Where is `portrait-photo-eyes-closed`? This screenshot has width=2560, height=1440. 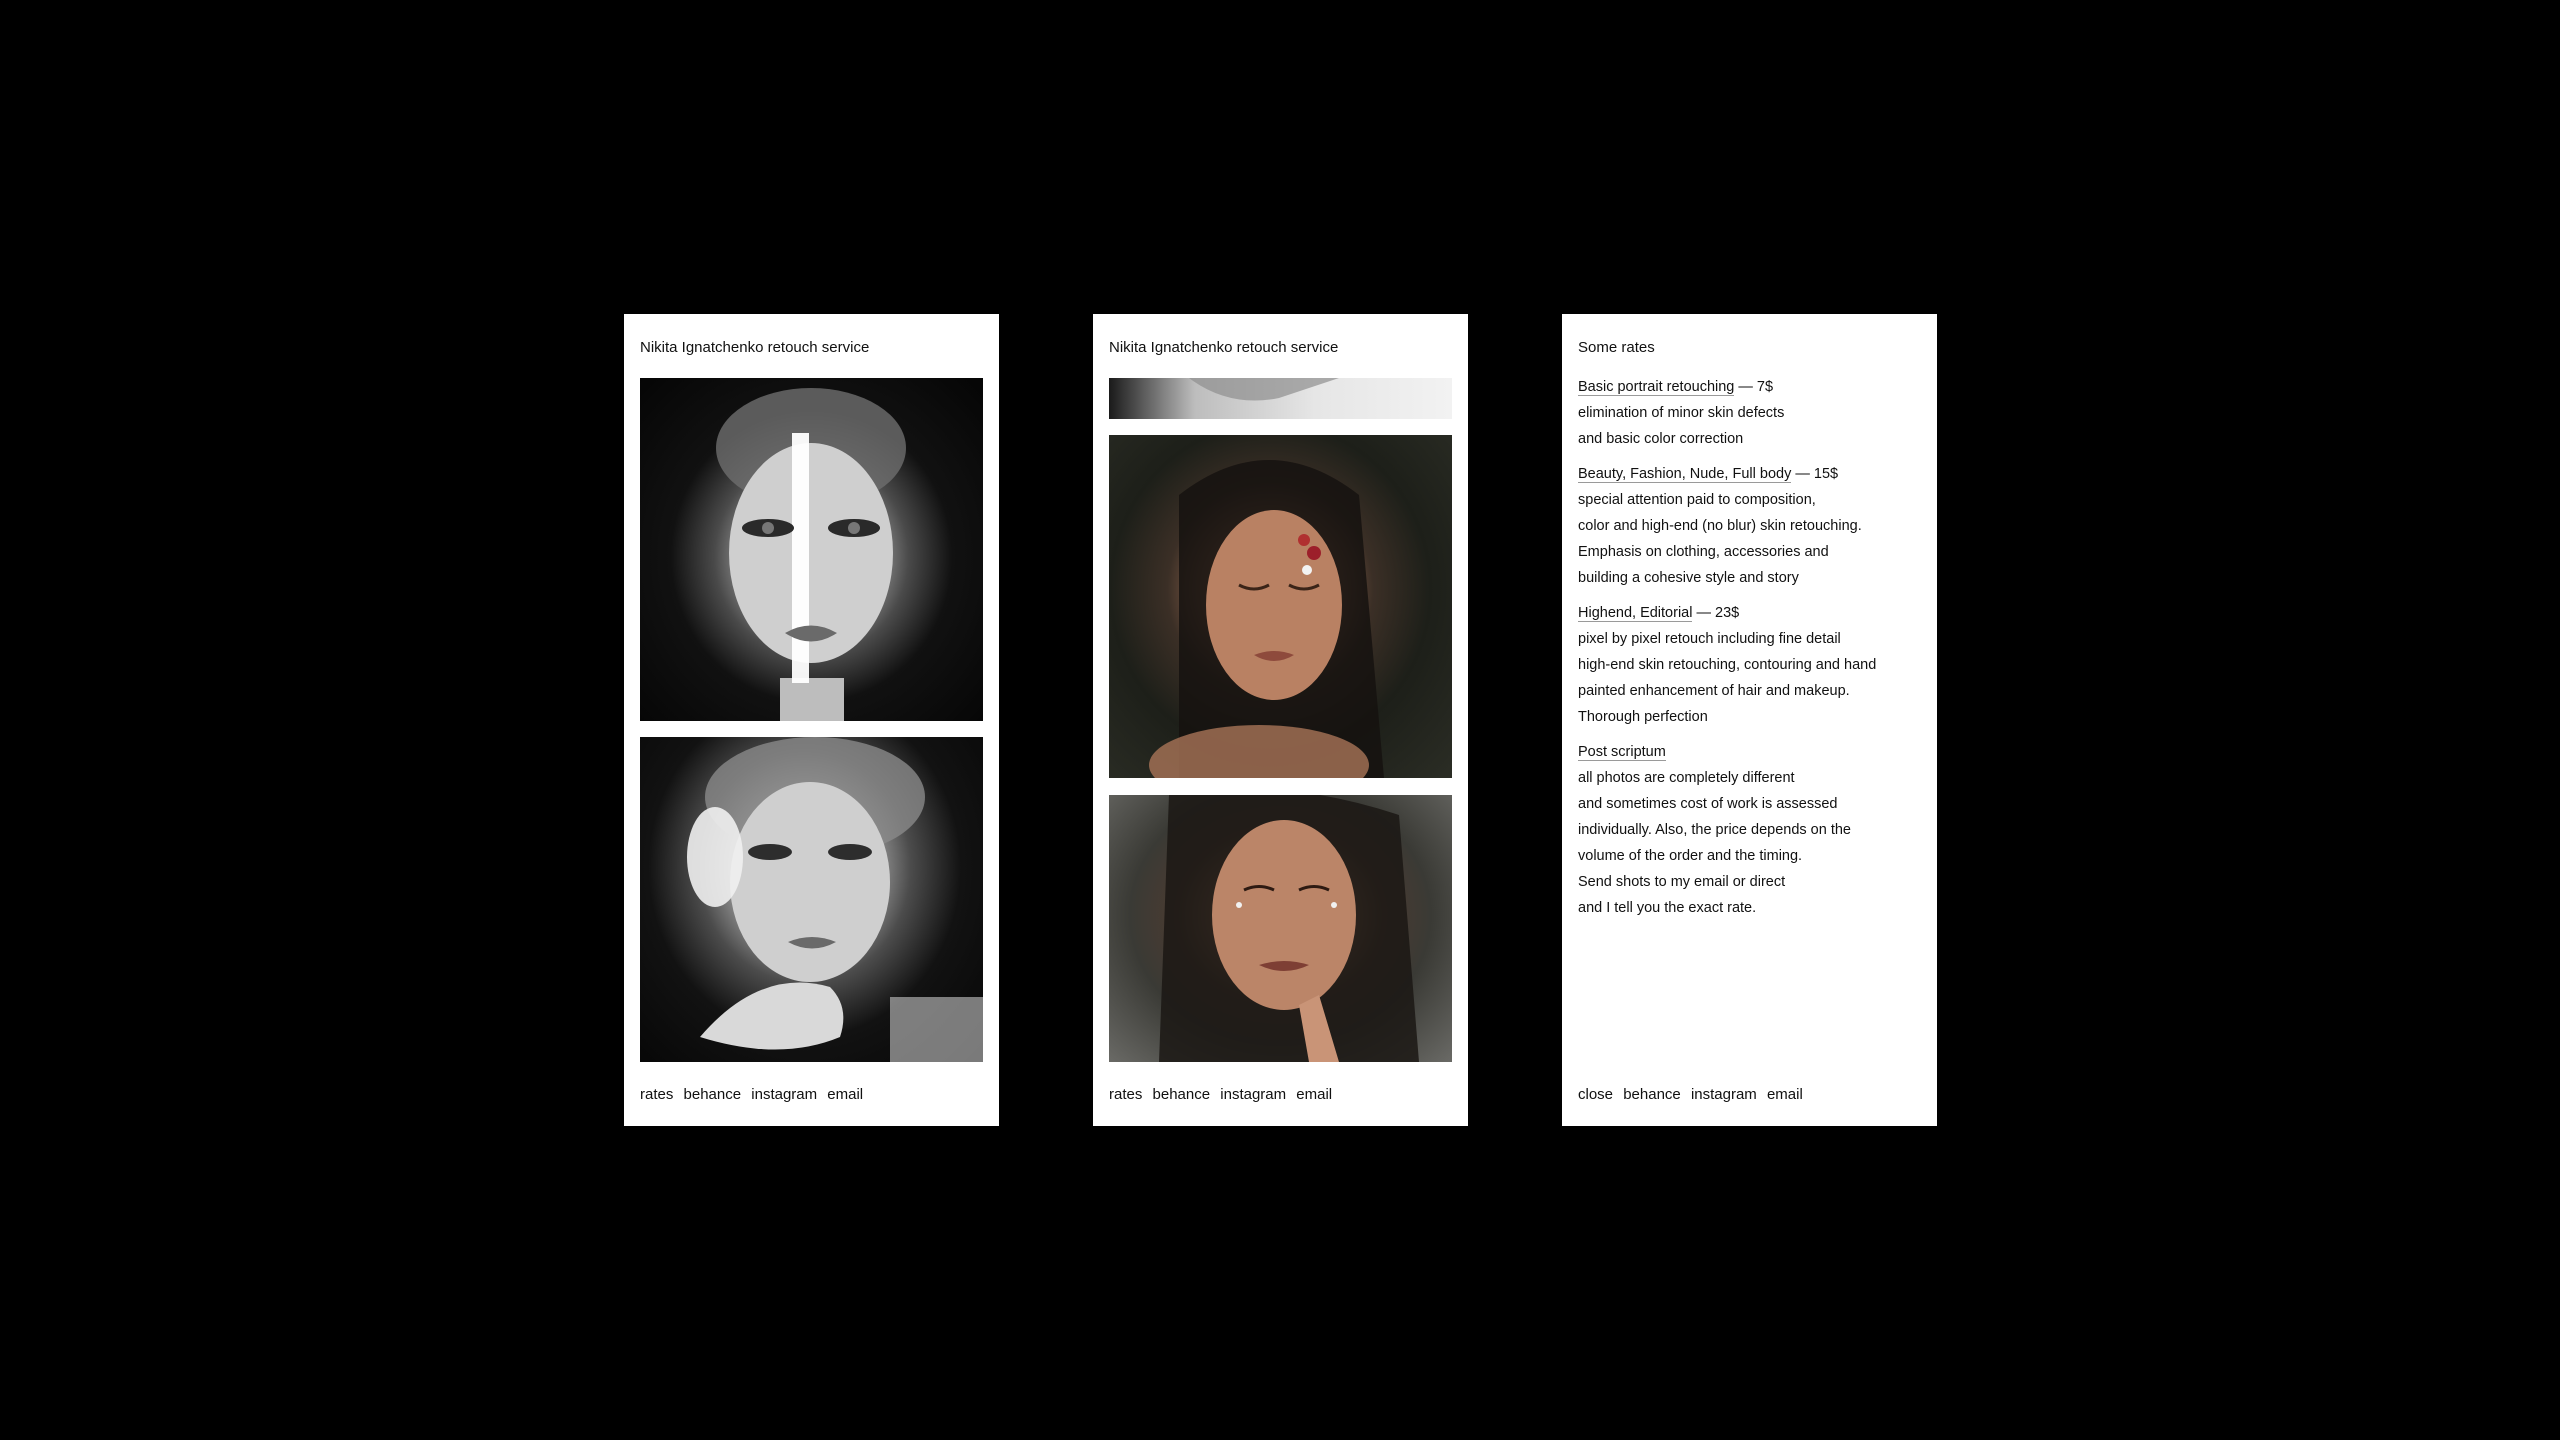
portrait-photo-eyes-closed is located at coordinates (1280, 606).